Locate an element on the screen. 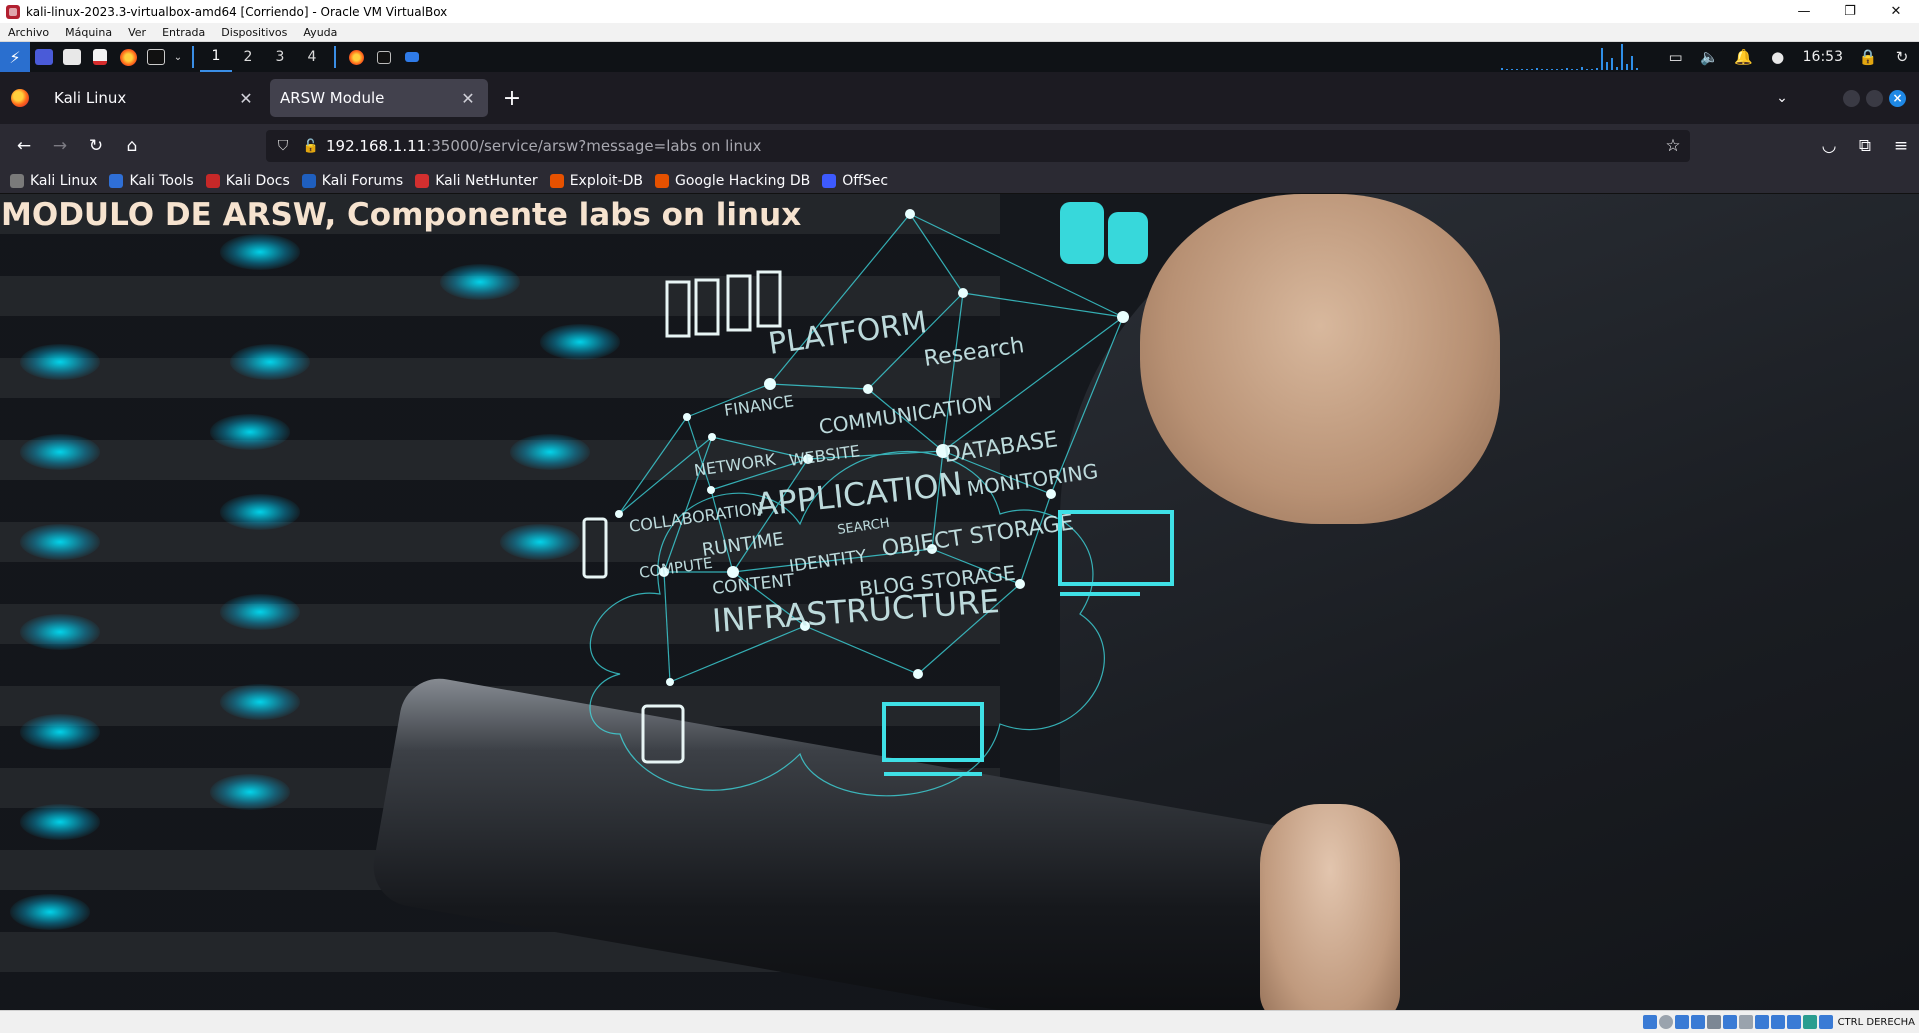 This screenshot has height=1033, width=1919. tracking-shield-icon: ⛉ is located at coordinates (283, 146).